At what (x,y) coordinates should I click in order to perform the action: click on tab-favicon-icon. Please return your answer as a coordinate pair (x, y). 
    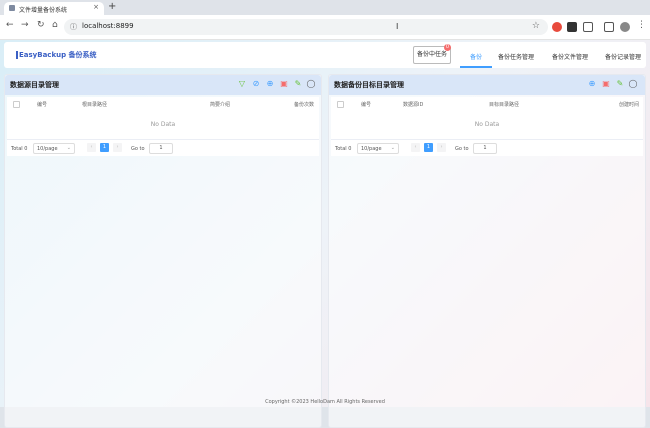
    Looking at the image, I should click on (12, 8).